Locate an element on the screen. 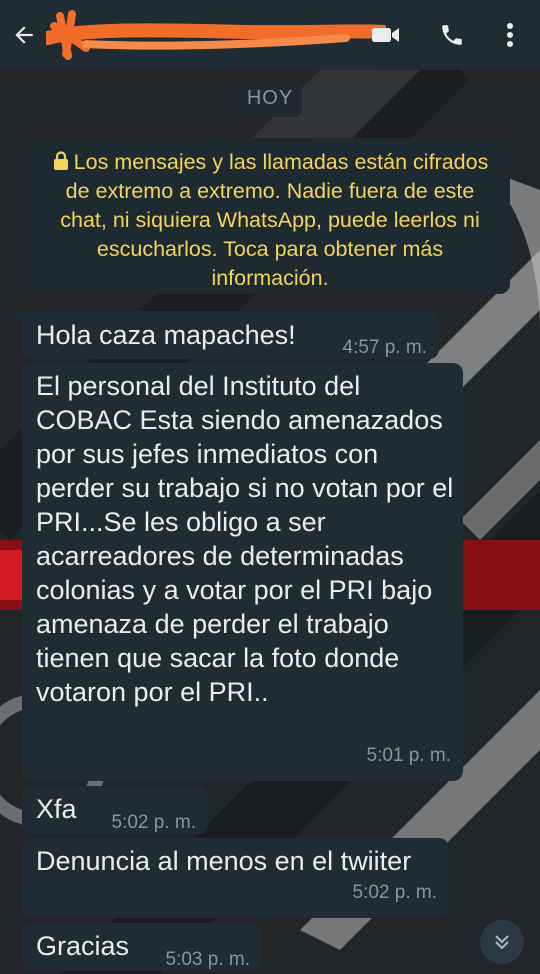 This screenshot has height=974, width=540. date-chip: HOY is located at coordinates (270, 98).